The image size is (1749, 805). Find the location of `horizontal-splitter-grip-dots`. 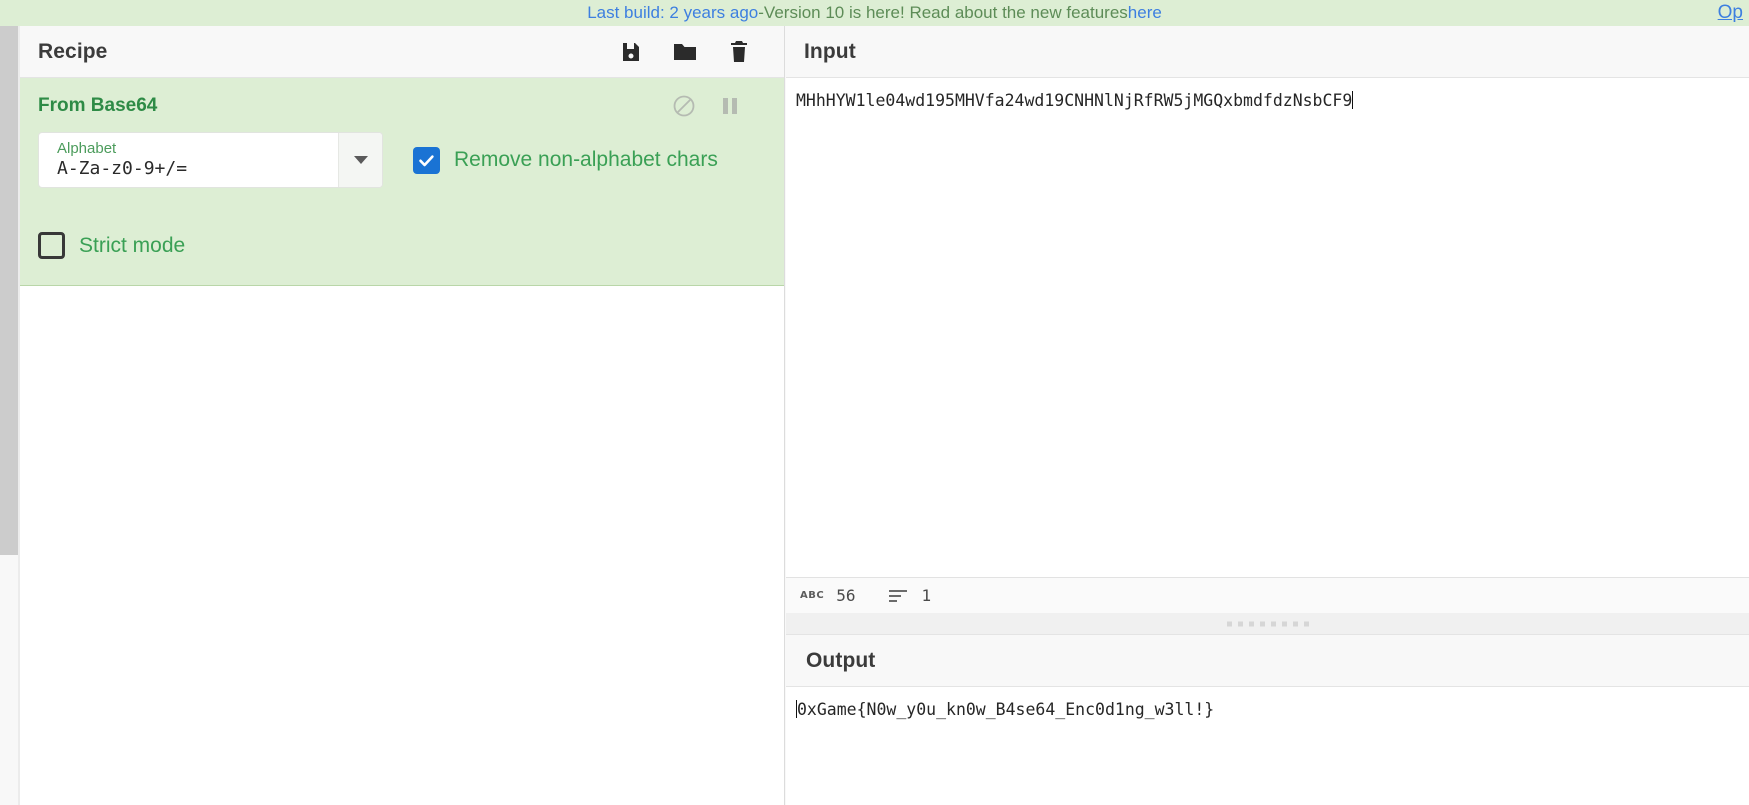

horizontal-splitter-grip-dots is located at coordinates (1267, 623).